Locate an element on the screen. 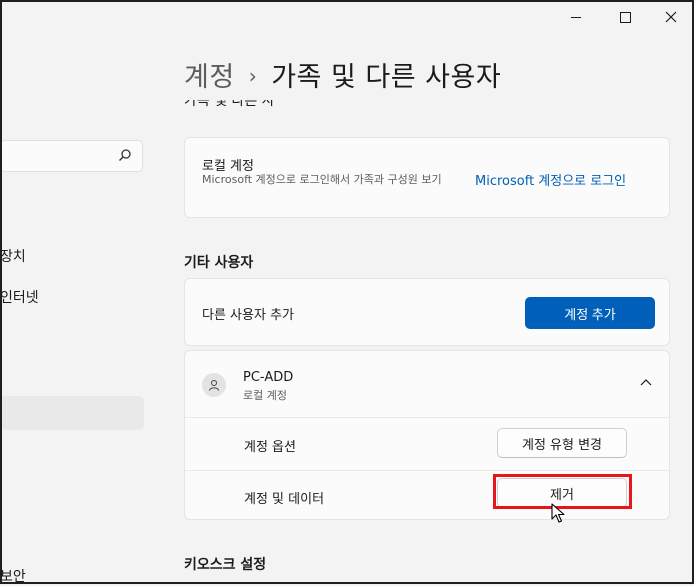 This screenshot has height=586, width=694. user-account-type: 로컬 계정 is located at coordinates (265, 395).